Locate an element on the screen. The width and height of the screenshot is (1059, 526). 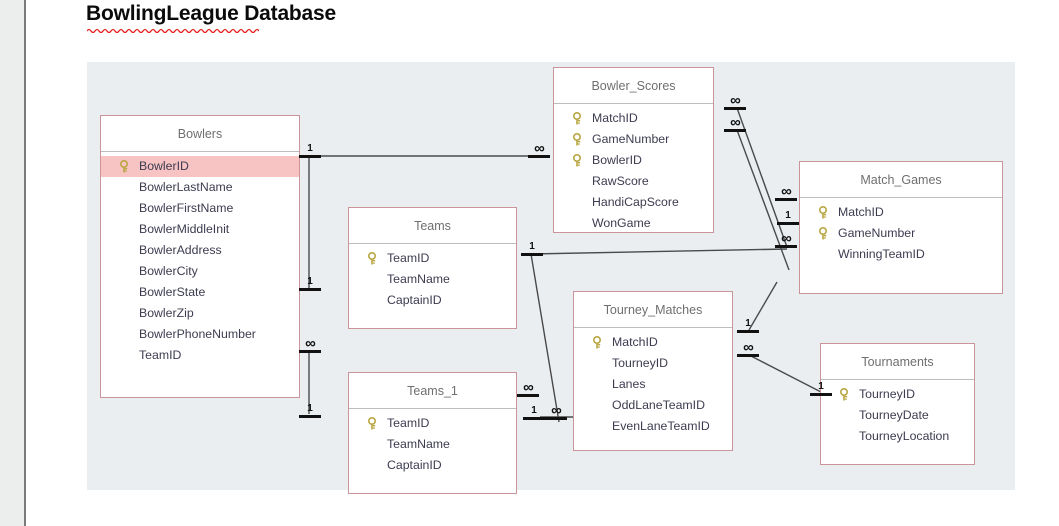
cardinality-marker-1-teams-right: 1 is located at coordinates (532, 249).